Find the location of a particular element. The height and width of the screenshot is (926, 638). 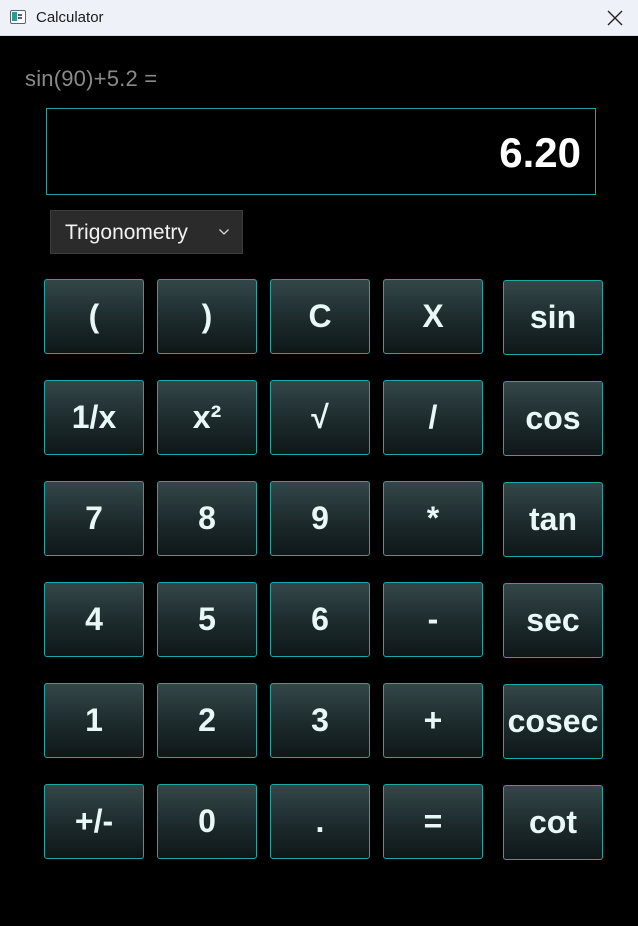

close-button is located at coordinates (615, 18).